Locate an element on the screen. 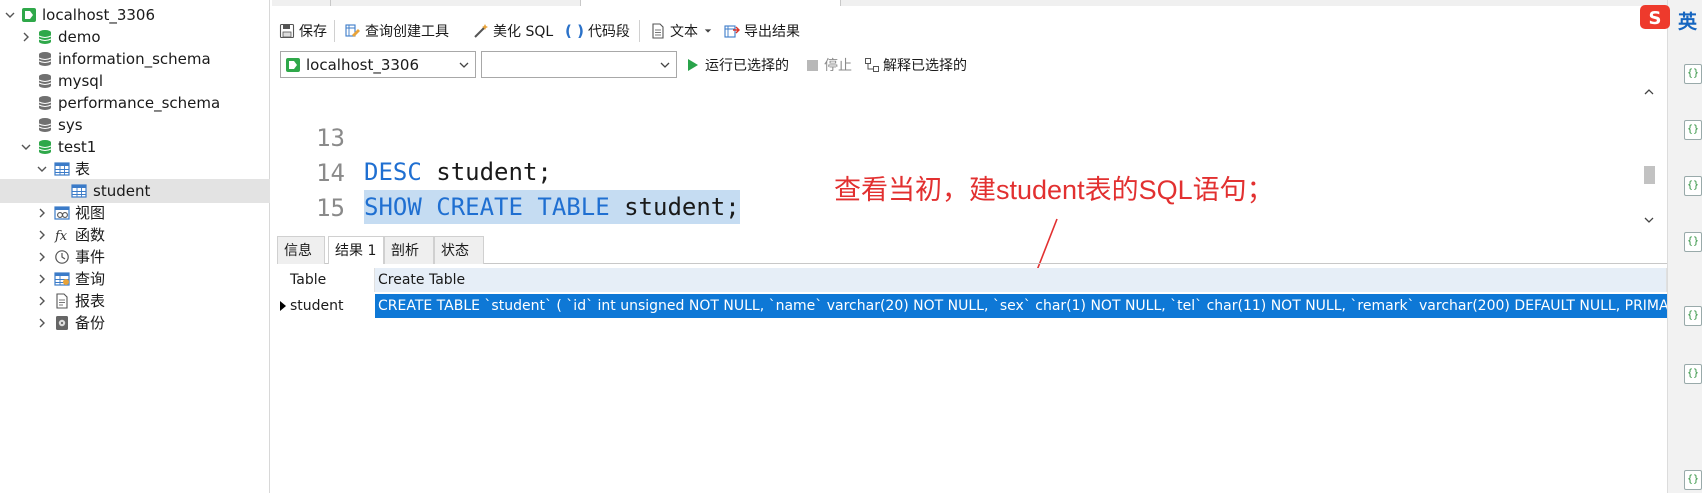 The height and width of the screenshot is (493, 1702). code-snippet-label: 代码段 is located at coordinates (608, 32).